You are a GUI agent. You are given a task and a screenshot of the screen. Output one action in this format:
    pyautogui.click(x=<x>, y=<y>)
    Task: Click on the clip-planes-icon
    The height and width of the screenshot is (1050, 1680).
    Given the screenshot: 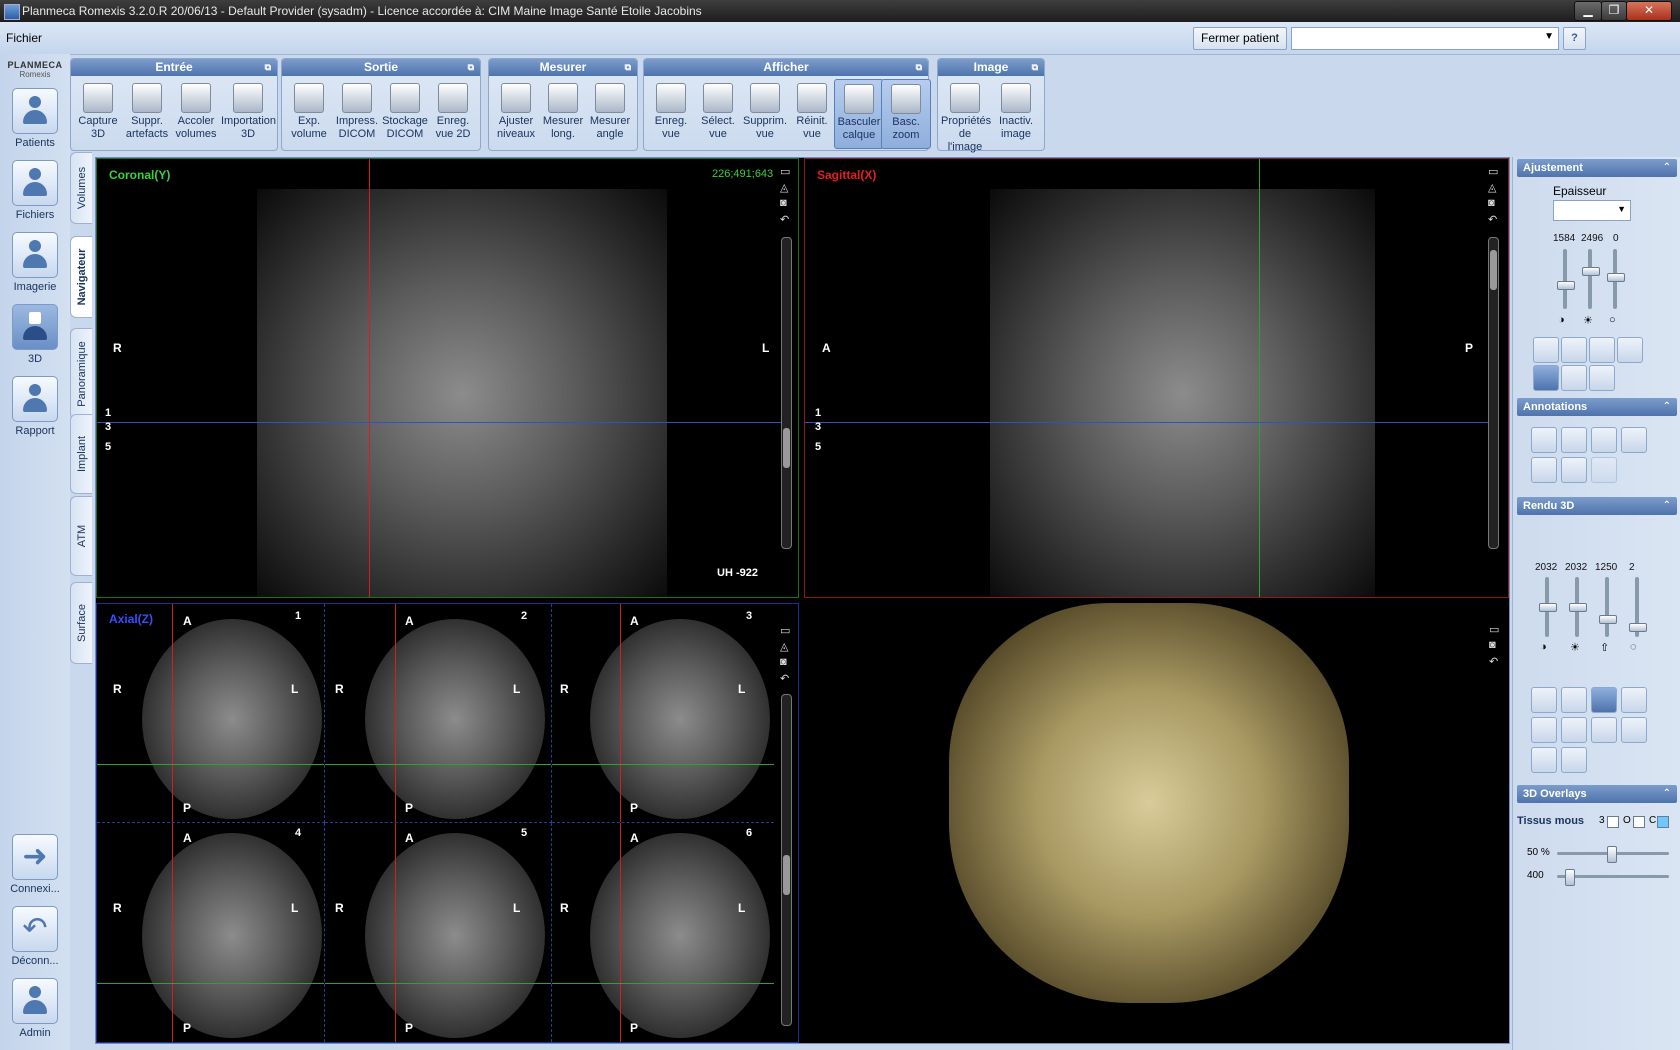 What is the action you would take?
    pyautogui.click(x=1604, y=700)
    